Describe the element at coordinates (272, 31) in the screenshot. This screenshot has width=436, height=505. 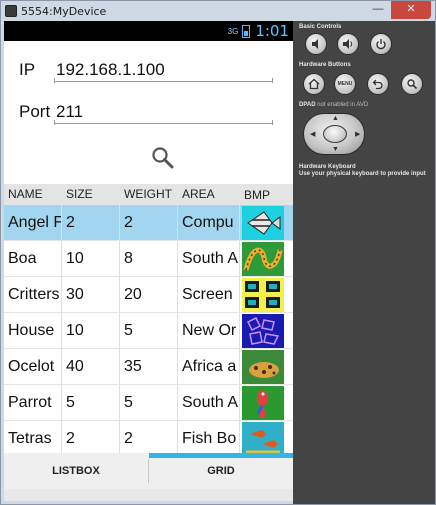
I see `status-clock: 1:01` at that location.